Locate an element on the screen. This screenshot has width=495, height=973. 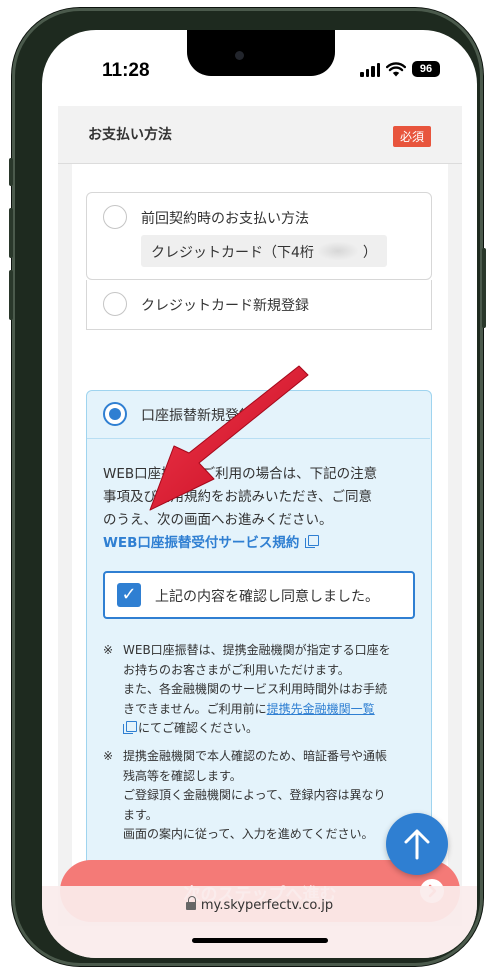
status-time: 11:28 is located at coordinates (126, 70).